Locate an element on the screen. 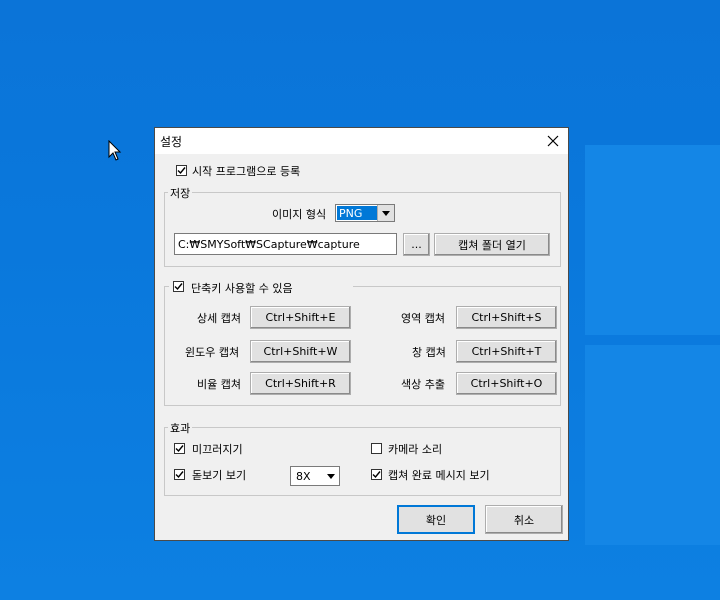  shortcut-label-window: 윈도우 캡쳐 is located at coordinates (212, 352).